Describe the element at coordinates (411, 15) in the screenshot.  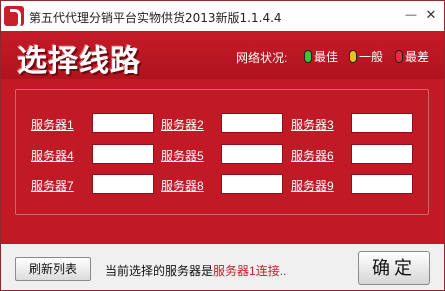
I see `minimize-button: —` at that location.